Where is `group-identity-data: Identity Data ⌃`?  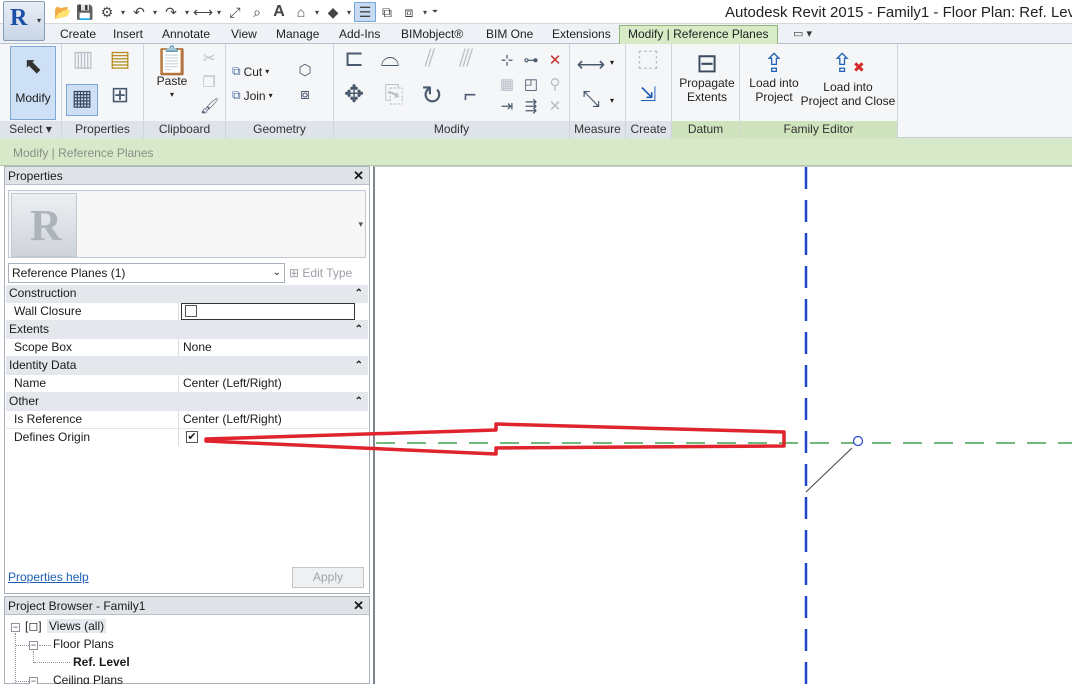
group-identity-data: Identity Data ⌃ is located at coordinates (187, 366).